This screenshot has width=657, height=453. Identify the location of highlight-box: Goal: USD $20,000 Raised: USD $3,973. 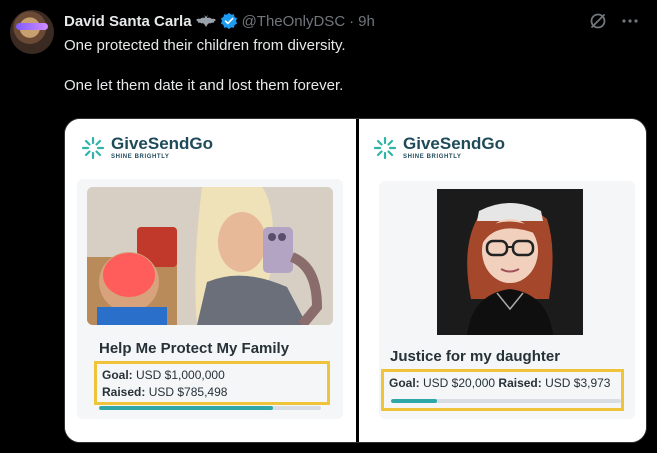
(502, 390).